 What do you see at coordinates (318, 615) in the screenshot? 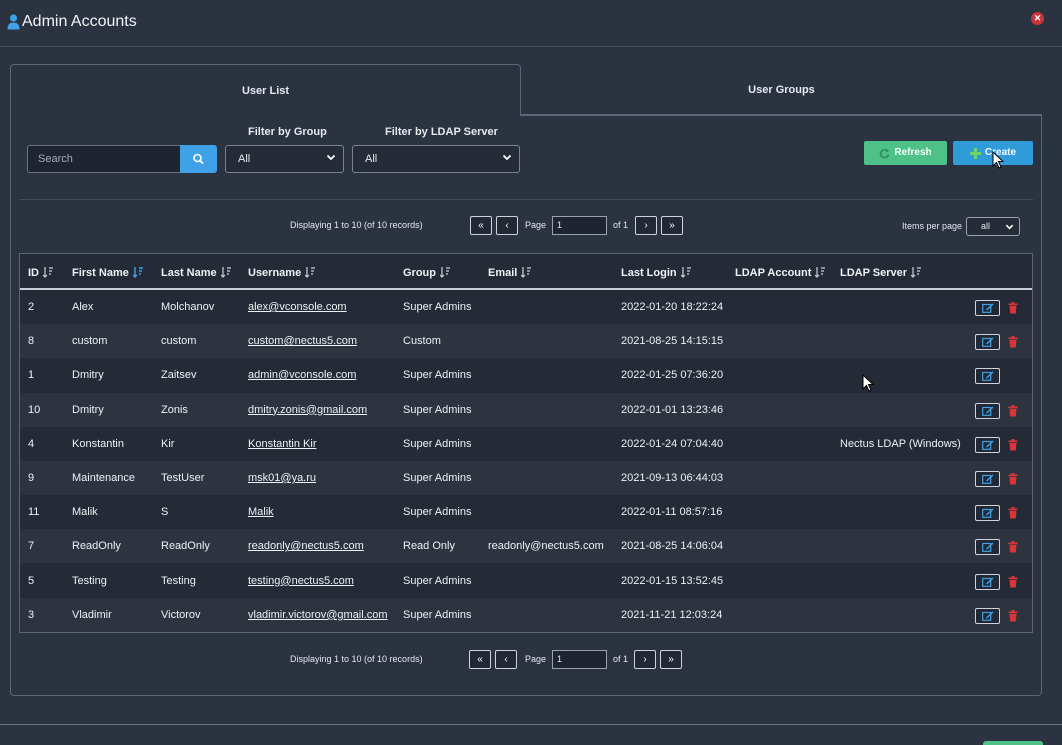
I see `cell-username: vladimir.victorov@gmail.com` at bounding box center [318, 615].